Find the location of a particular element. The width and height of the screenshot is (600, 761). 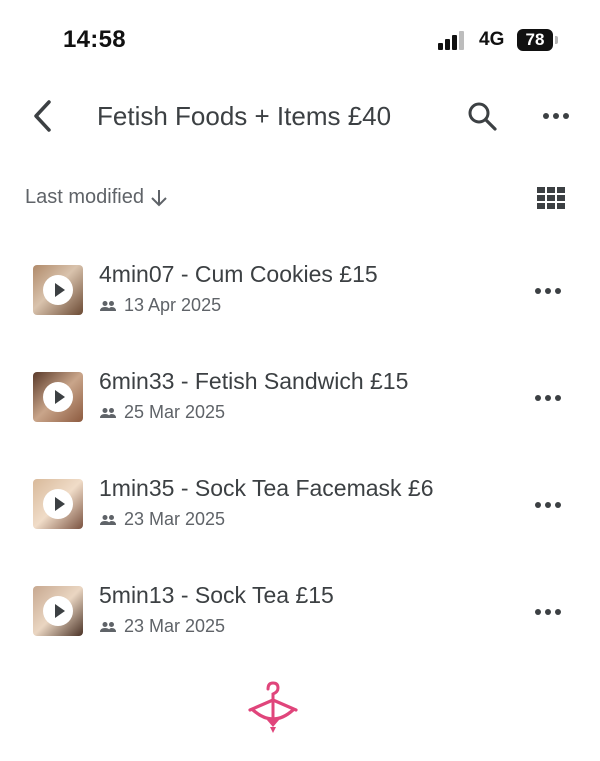

grid-view-icon is located at coordinates (551, 198).